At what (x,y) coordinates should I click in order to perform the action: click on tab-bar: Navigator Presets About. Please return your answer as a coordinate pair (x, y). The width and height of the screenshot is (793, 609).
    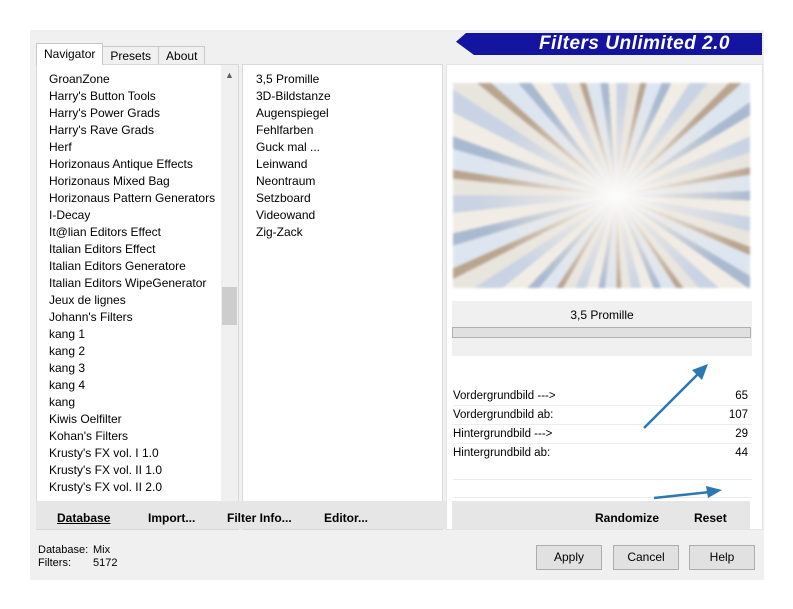
    Looking at the image, I should click on (121, 54).